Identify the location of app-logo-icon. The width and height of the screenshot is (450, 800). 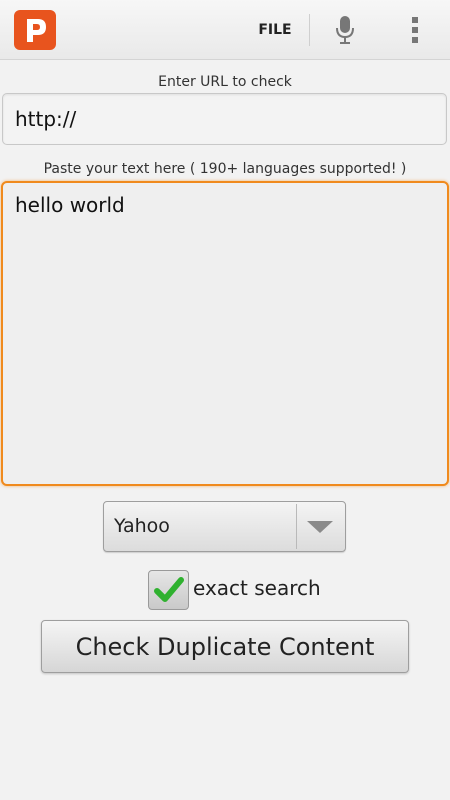
(35, 30).